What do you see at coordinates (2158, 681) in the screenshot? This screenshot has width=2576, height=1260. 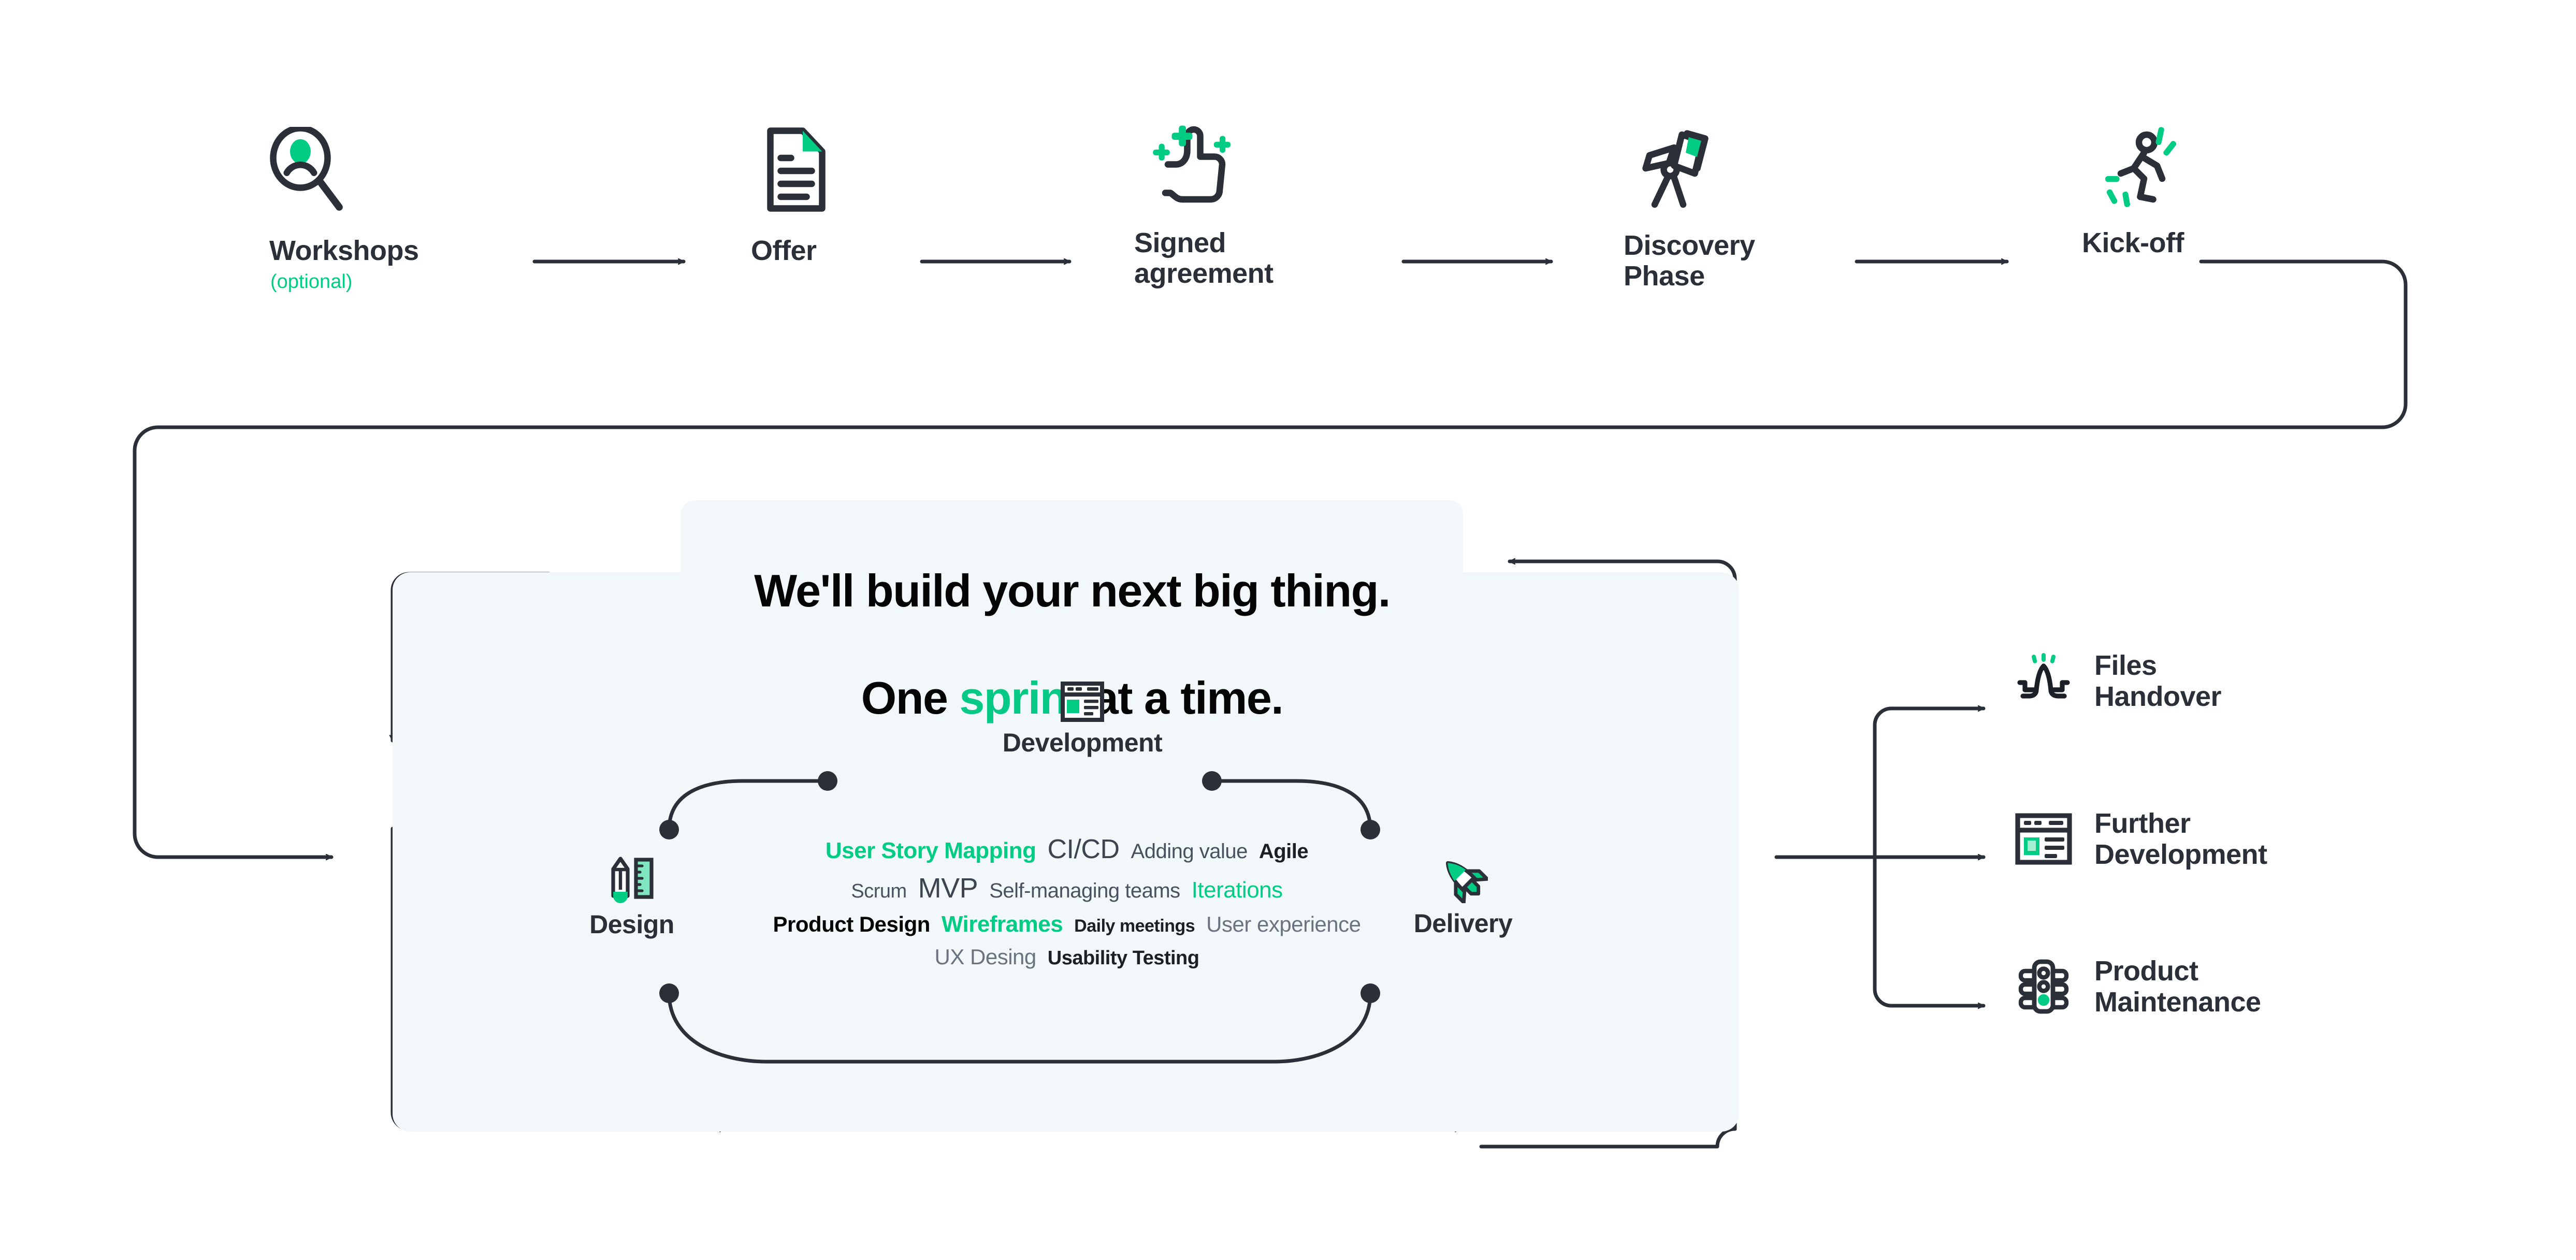 I see `output-label: Files Handover` at bounding box center [2158, 681].